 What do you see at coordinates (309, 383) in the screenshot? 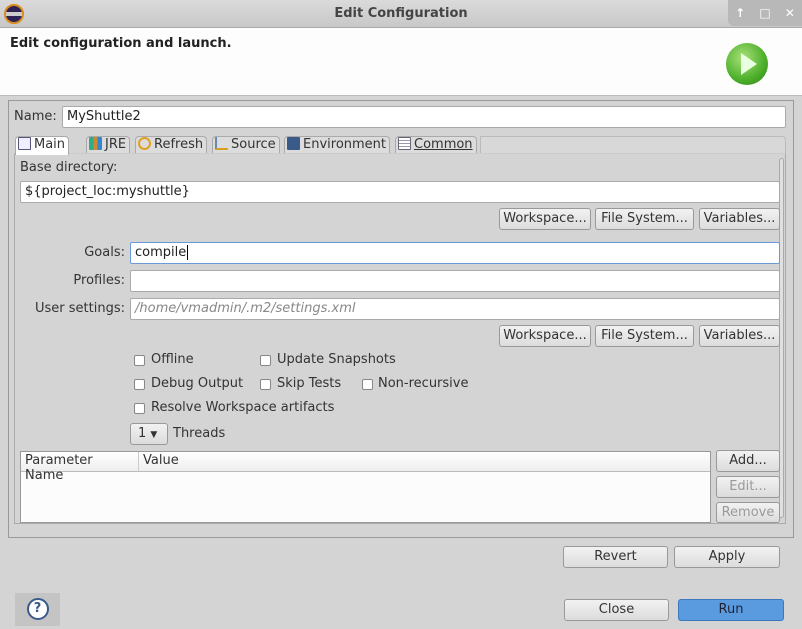
I see `skip-tests-label: Skip Tests` at bounding box center [309, 383].